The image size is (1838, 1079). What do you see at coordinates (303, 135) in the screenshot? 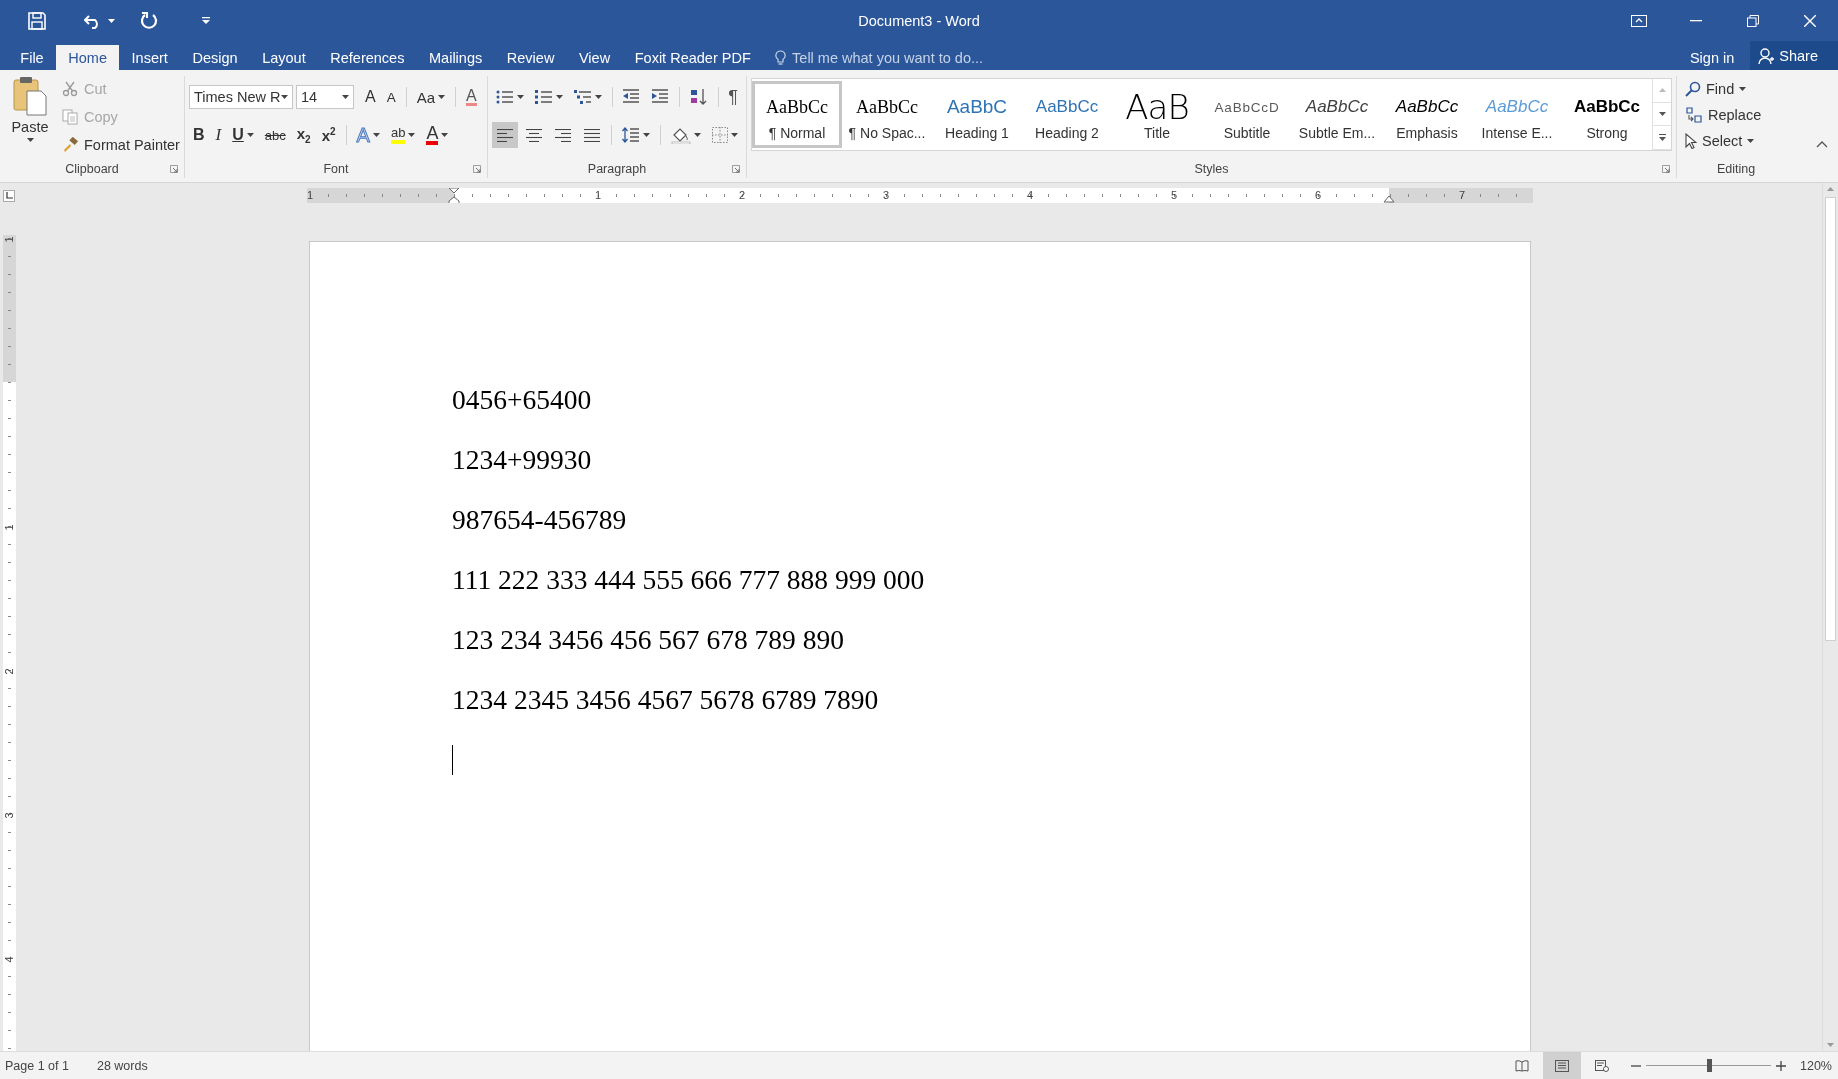
I see `subscript-button: x$_{2}$` at bounding box center [303, 135].